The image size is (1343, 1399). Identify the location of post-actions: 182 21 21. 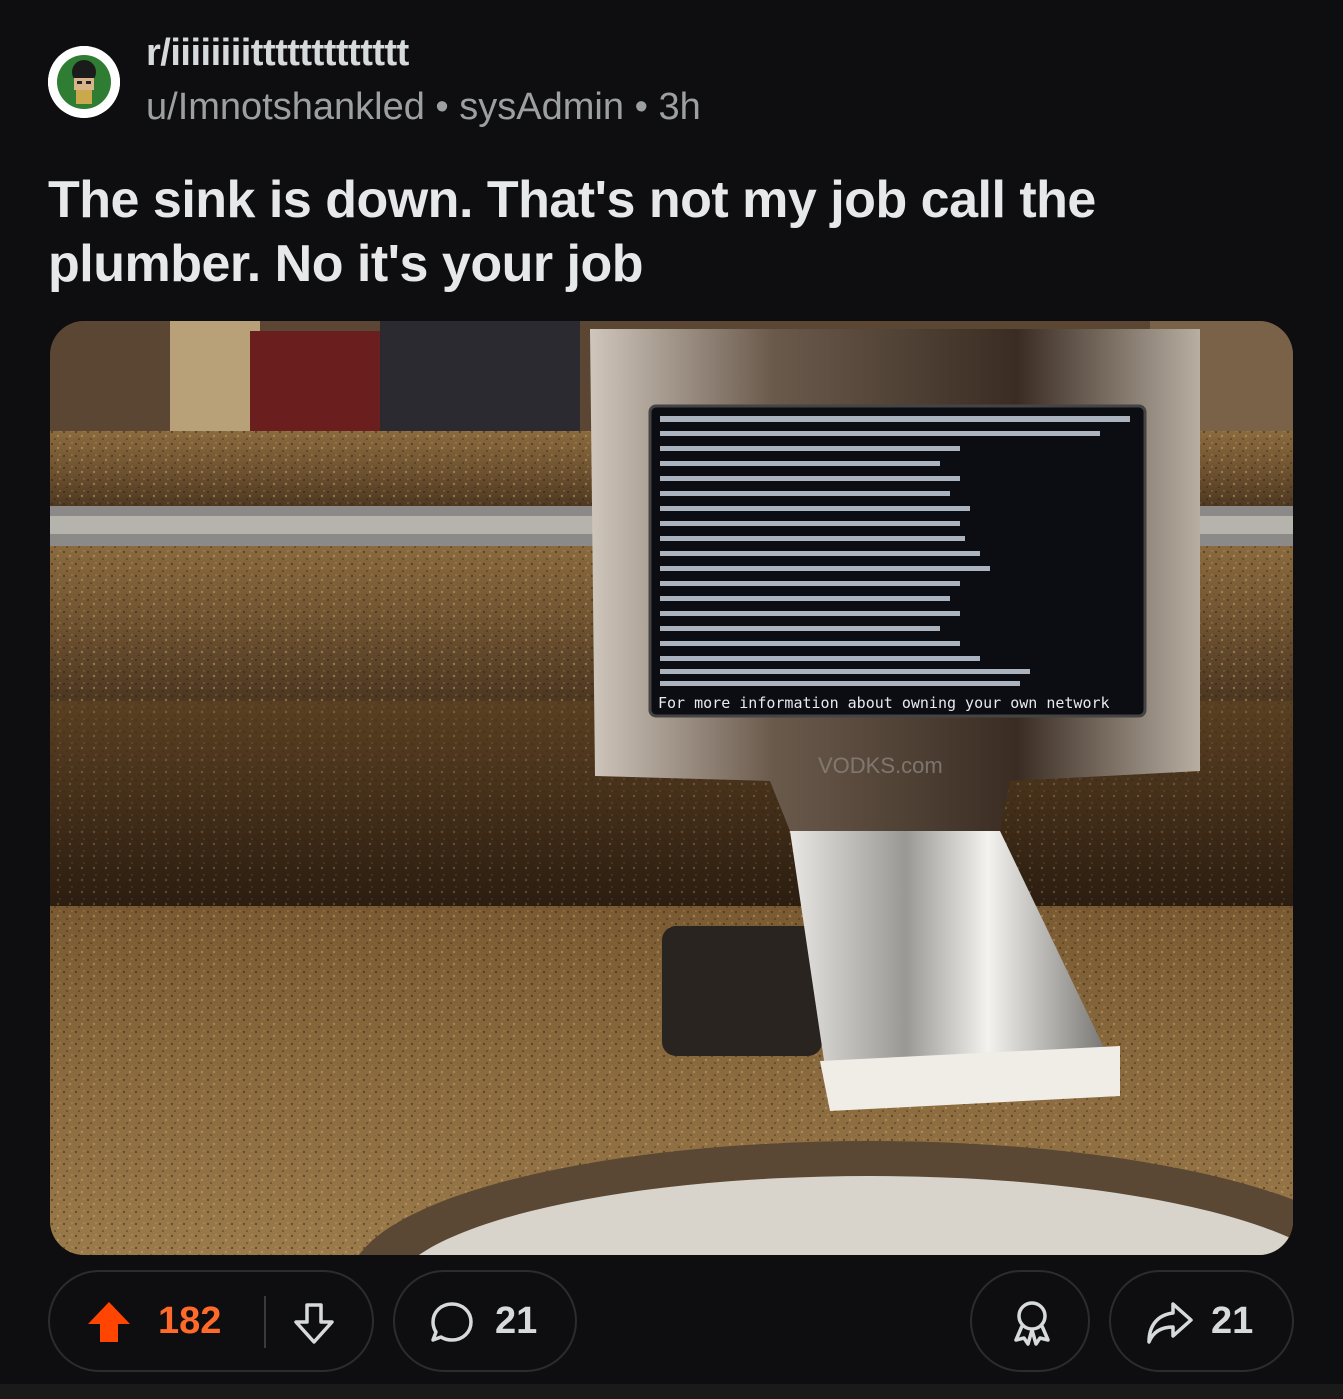
(671, 1322).